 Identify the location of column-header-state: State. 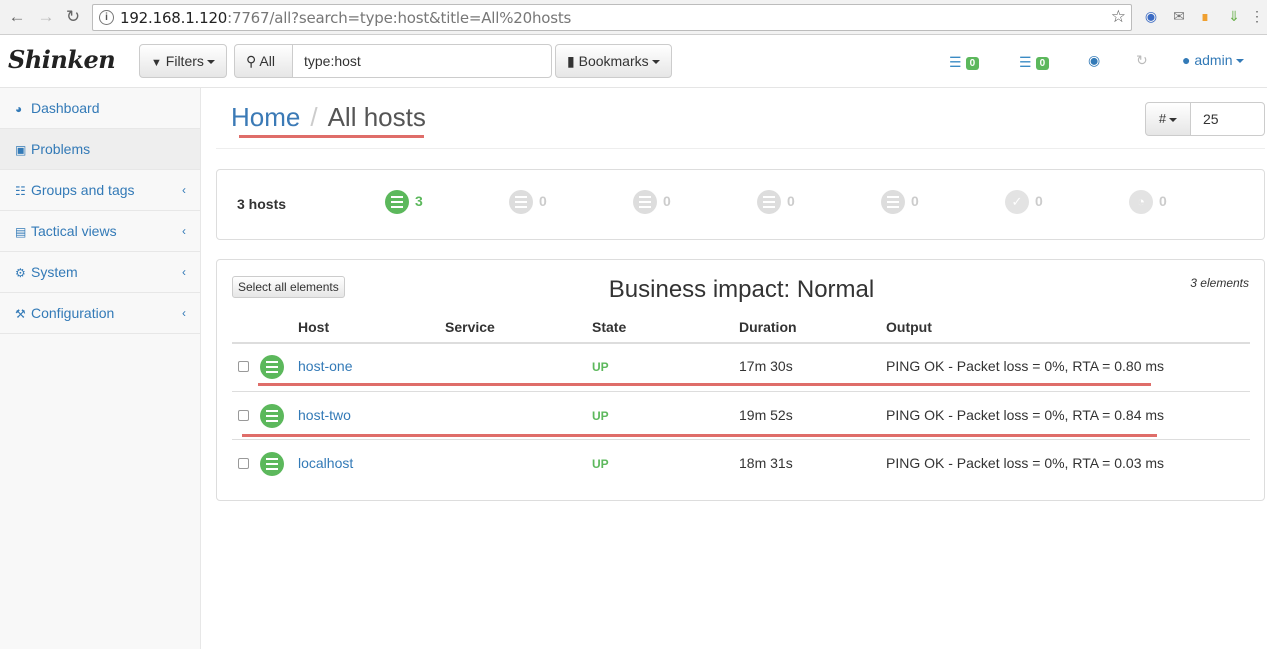
(609, 327).